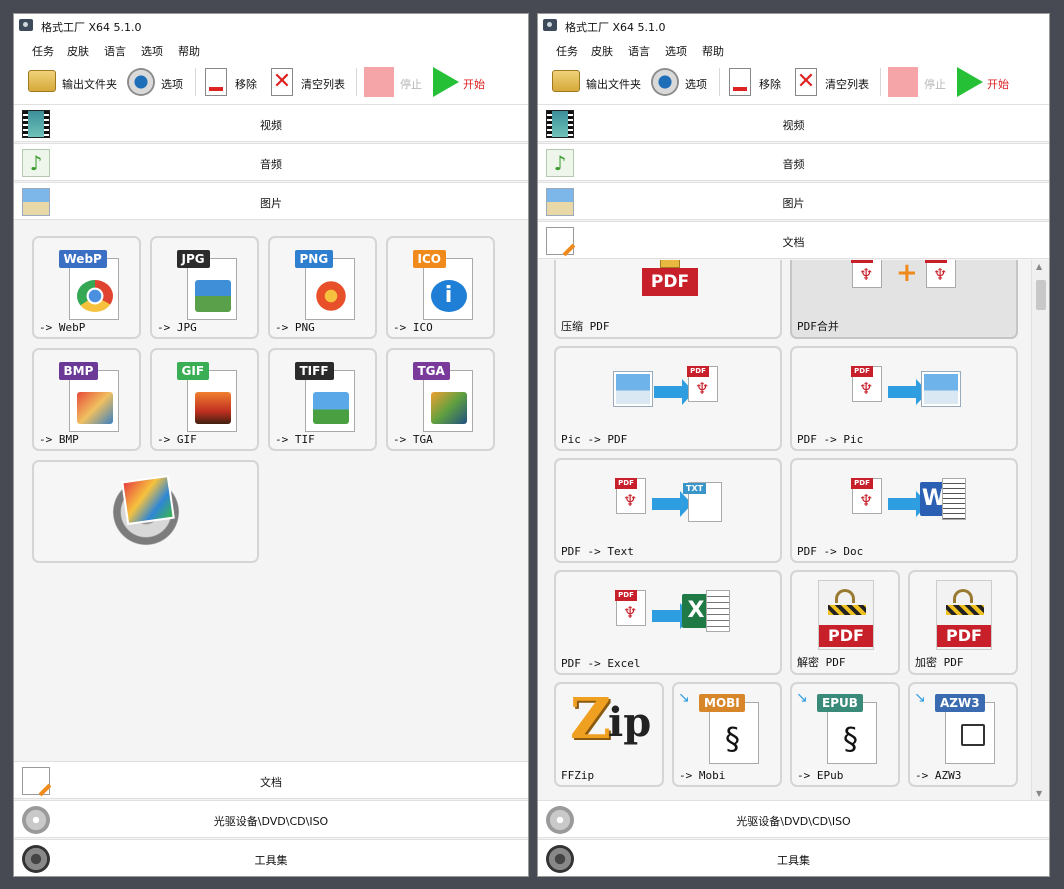 The image size is (1064, 889). Describe the element at coordinates (727, 734) in the screenshot. I see `tool-tile-to-mobi: ↘ MOBI § -> Mobi` at that location.